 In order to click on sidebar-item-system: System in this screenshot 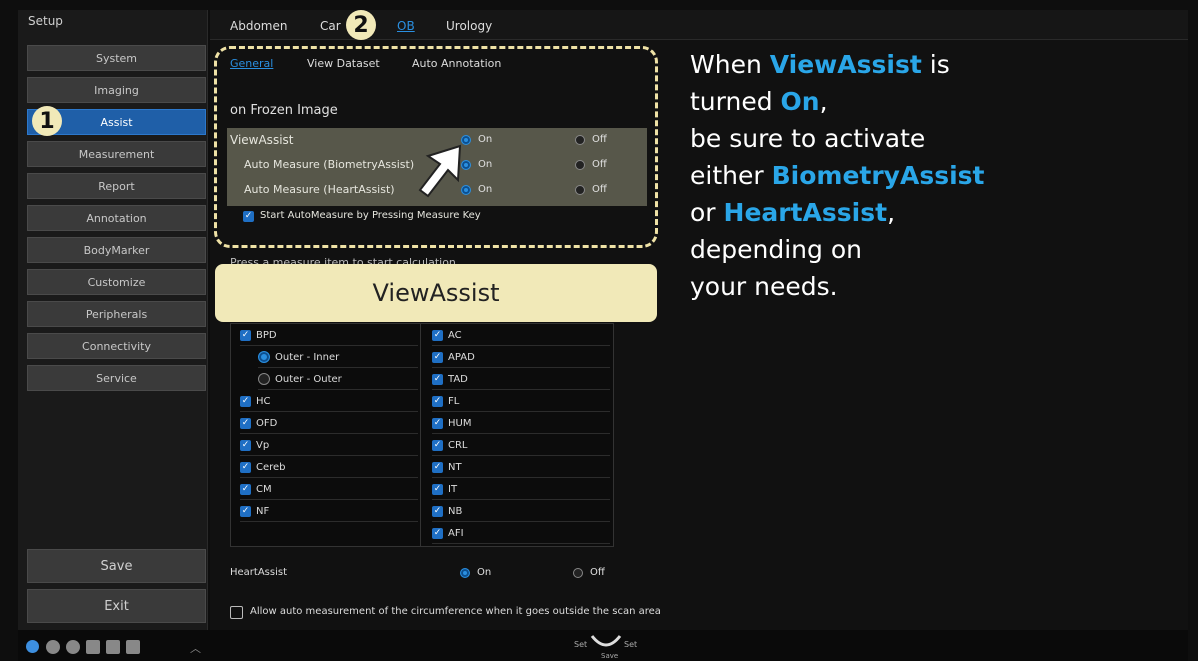, I will do `click(116, 58)`.